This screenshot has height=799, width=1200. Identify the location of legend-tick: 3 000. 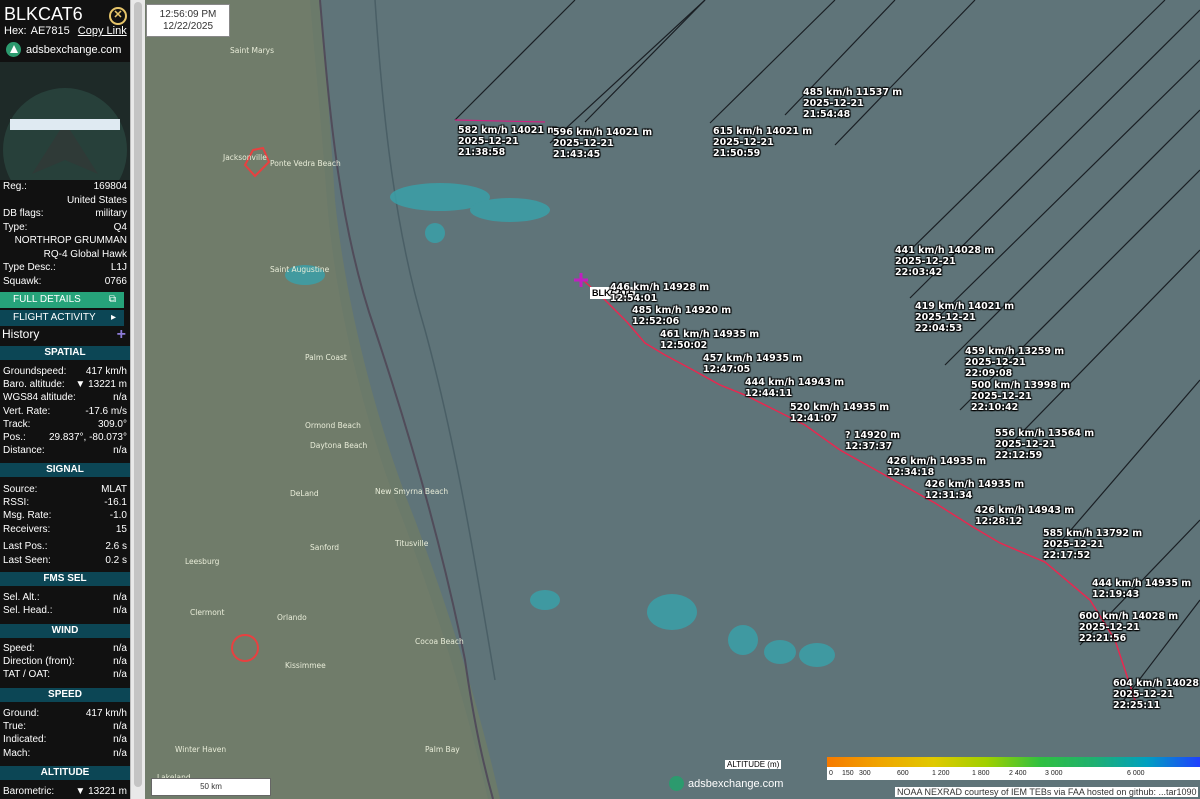
(1054, 773).